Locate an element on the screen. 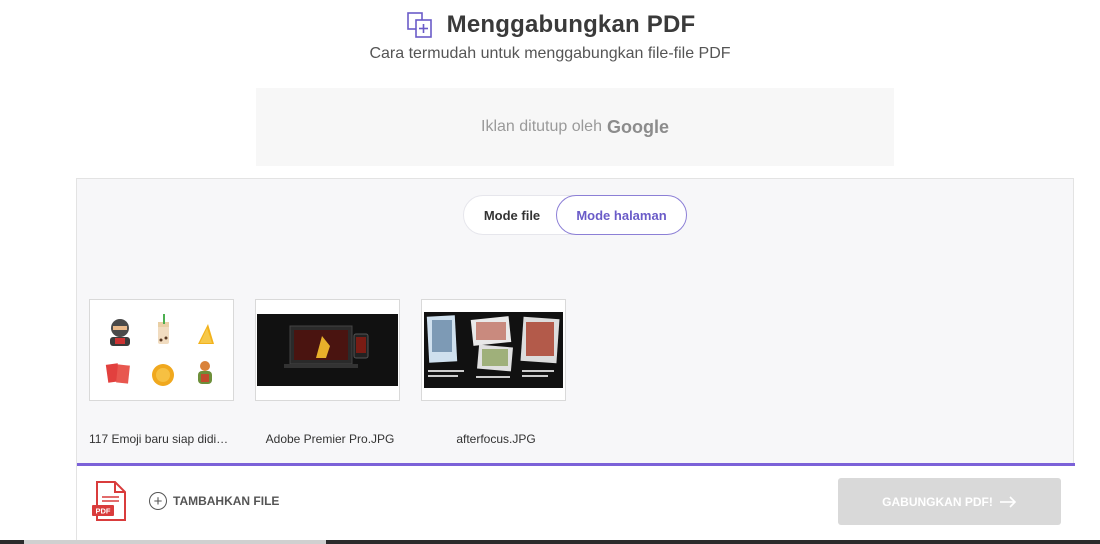  emoji-grid-thumbnail is located at coordinates (159, 350).